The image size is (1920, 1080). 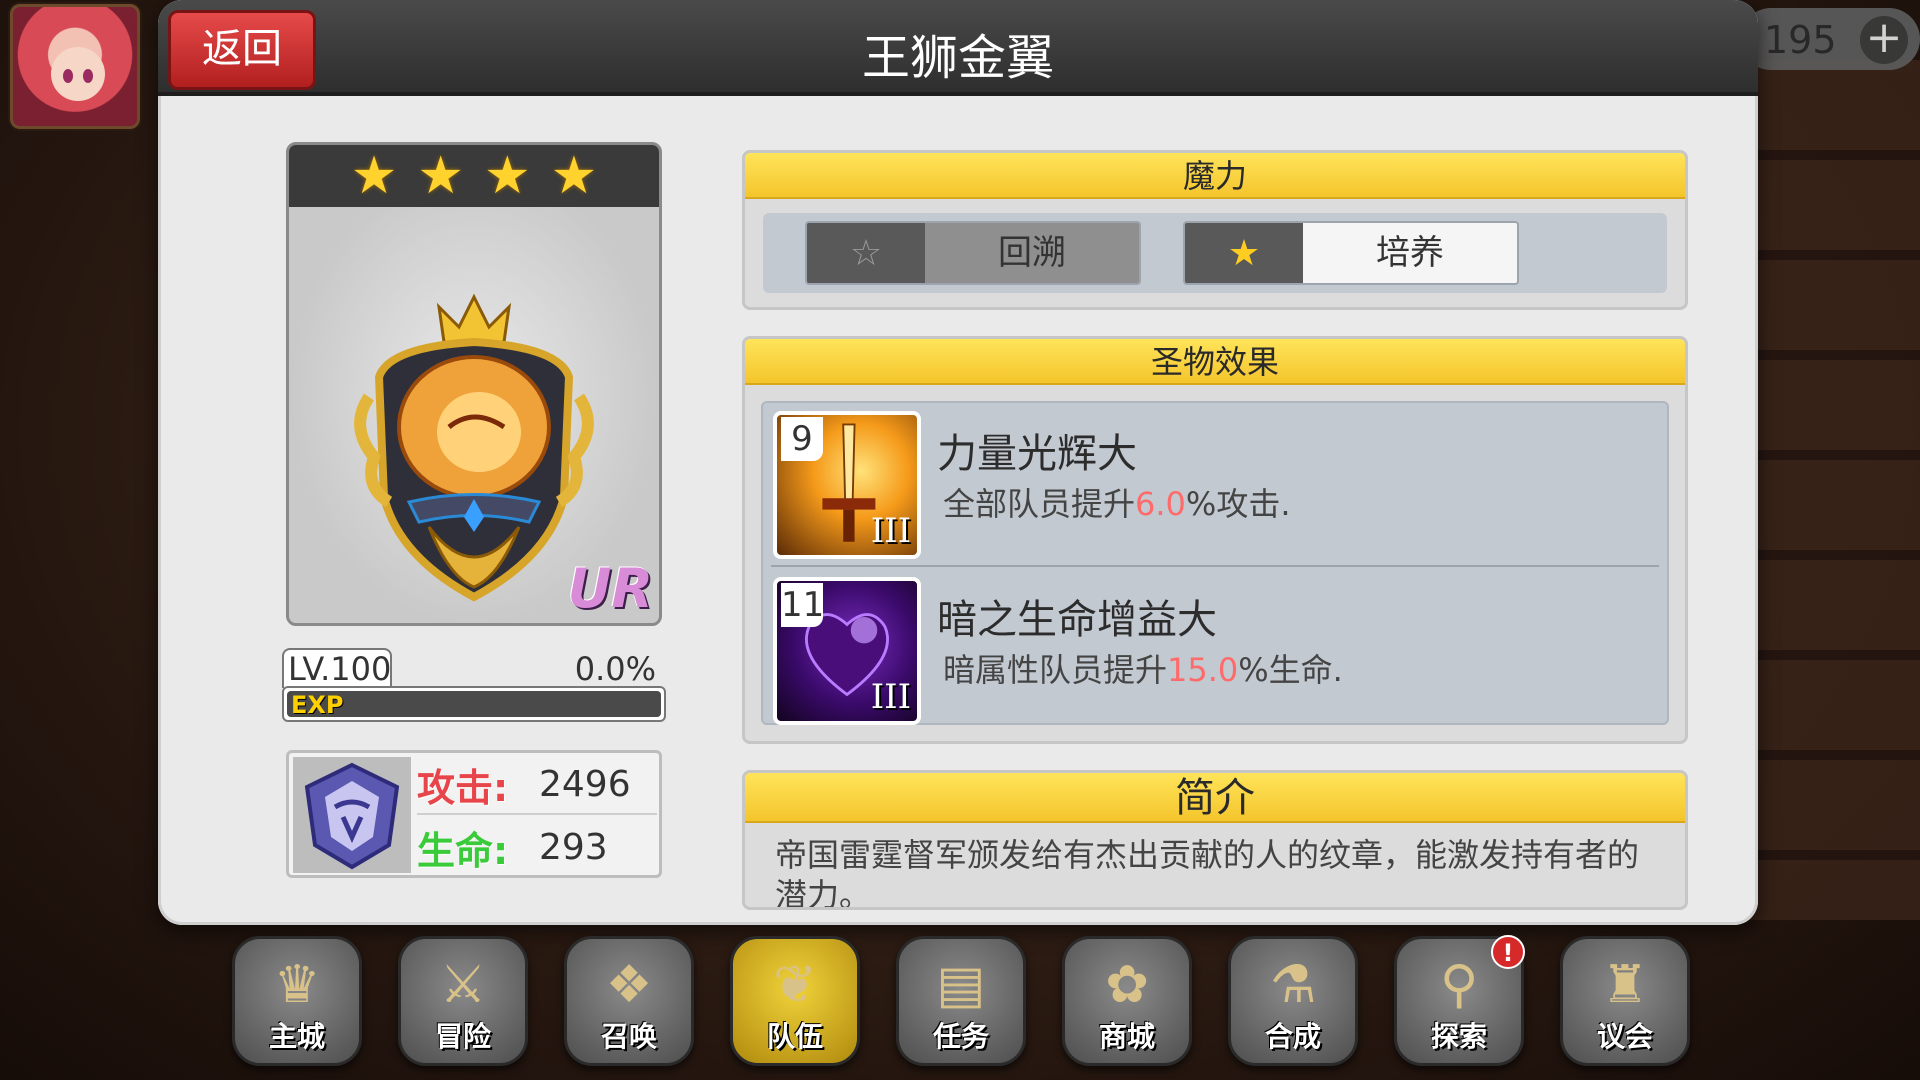 I want to click on rarity-badge: UR, so click(x=610, y=588).